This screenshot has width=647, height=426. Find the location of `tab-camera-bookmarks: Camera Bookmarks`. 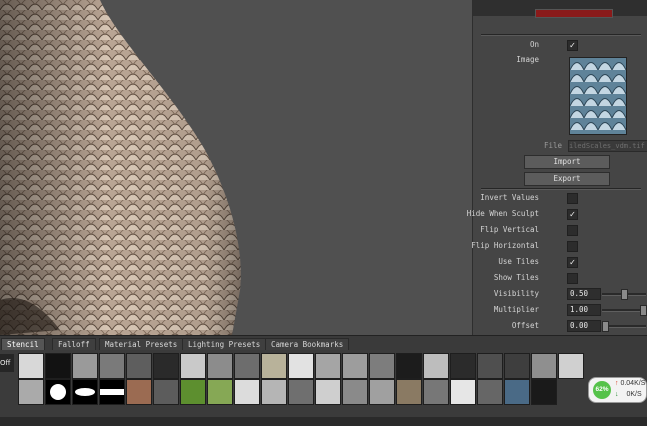

tab-camera-bookmarks: Camera Bookmarks is located at coordinates (307, 344).